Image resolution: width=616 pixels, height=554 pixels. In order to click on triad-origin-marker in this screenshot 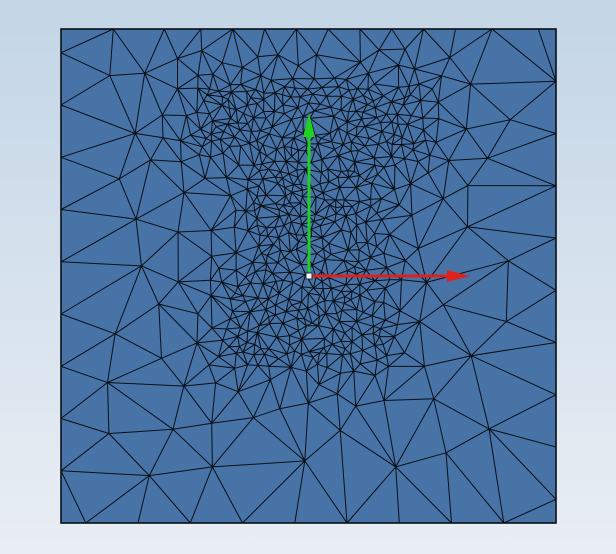, I will do `click(309, 276)`.